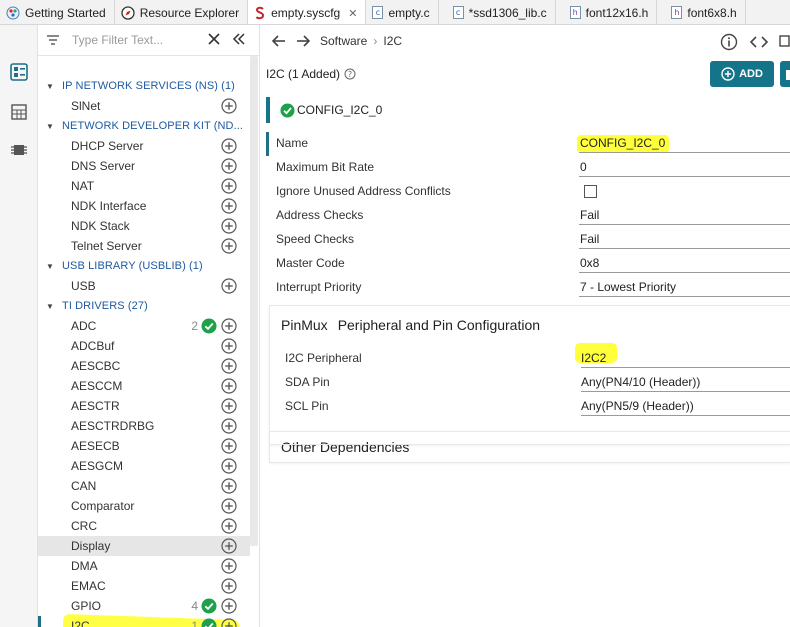 Image resolution: width=790 pixels, height=627 pixels. I want to click on tree-item: SlNet, so click(144, 106).